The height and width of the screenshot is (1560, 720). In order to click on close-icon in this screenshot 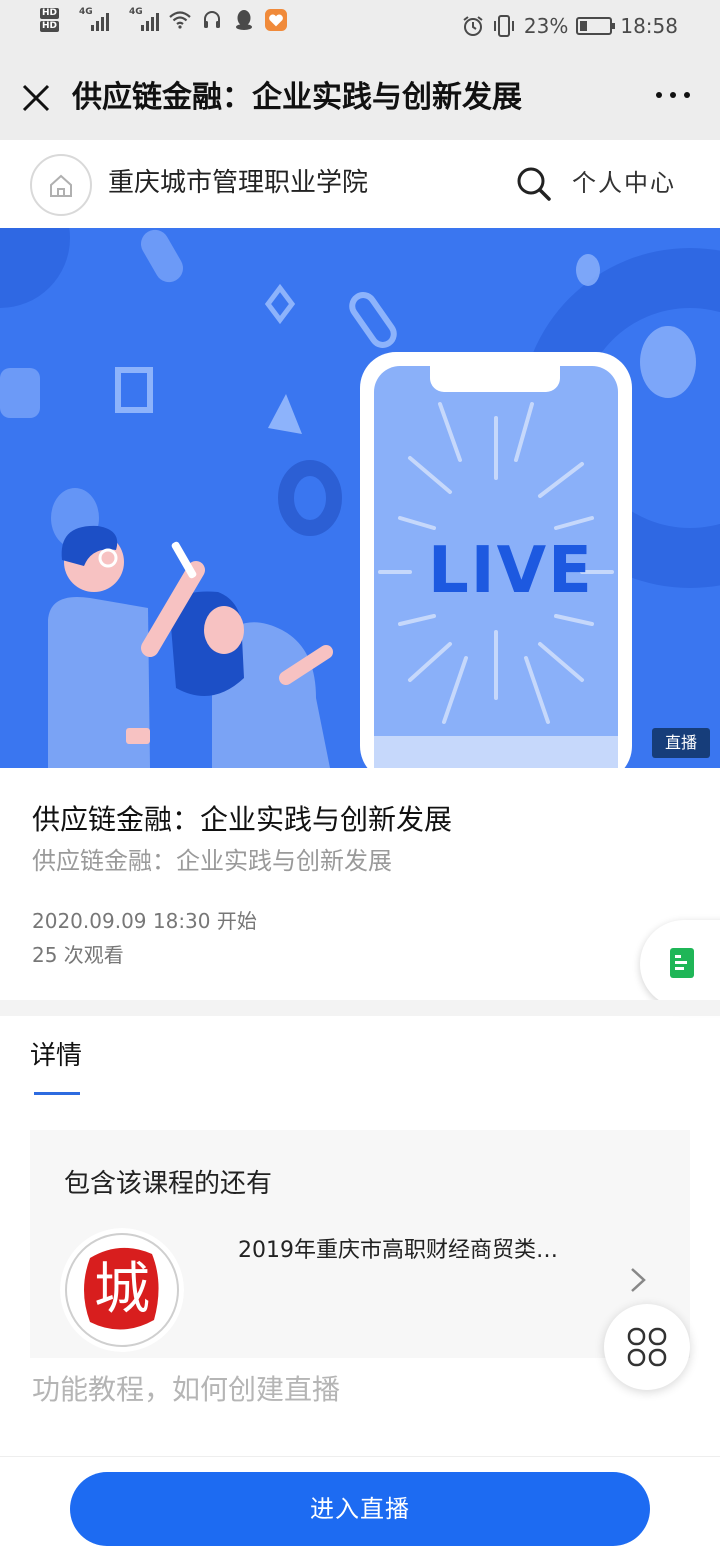, I will do `click(36, 98)`.